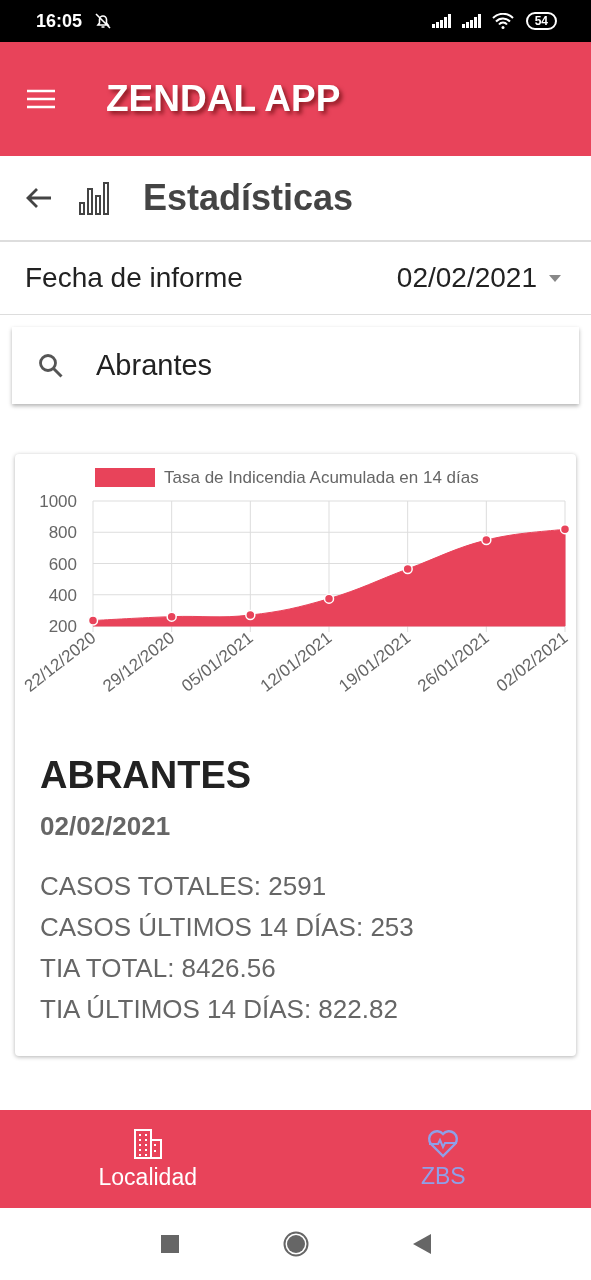 The width and height of the screenshot is (591, 1280). I want to click on home-icon, so click(295, 1244).